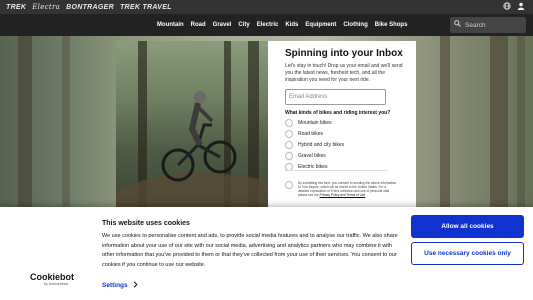 This screenshot has height=300, width=533. Describe the element at coordinates (90, 7) in the screenshot. I see `brand-bontrager: BONTRAGER` at that location.